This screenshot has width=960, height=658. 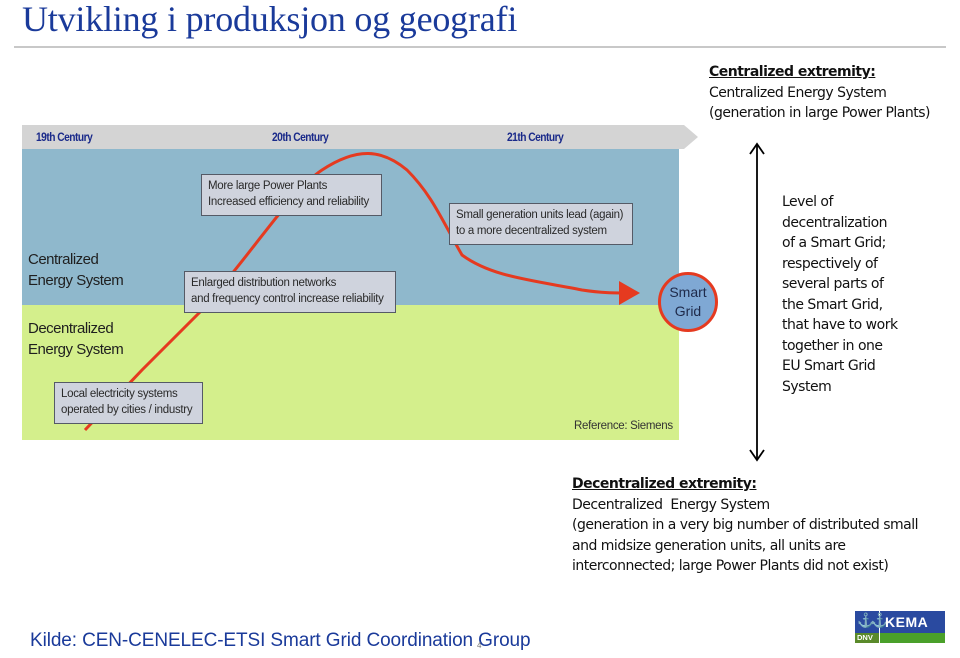 I want to click on kema-dnv-logo: ⚓⚓ KEMA DNV, so click(x=900, y=627).